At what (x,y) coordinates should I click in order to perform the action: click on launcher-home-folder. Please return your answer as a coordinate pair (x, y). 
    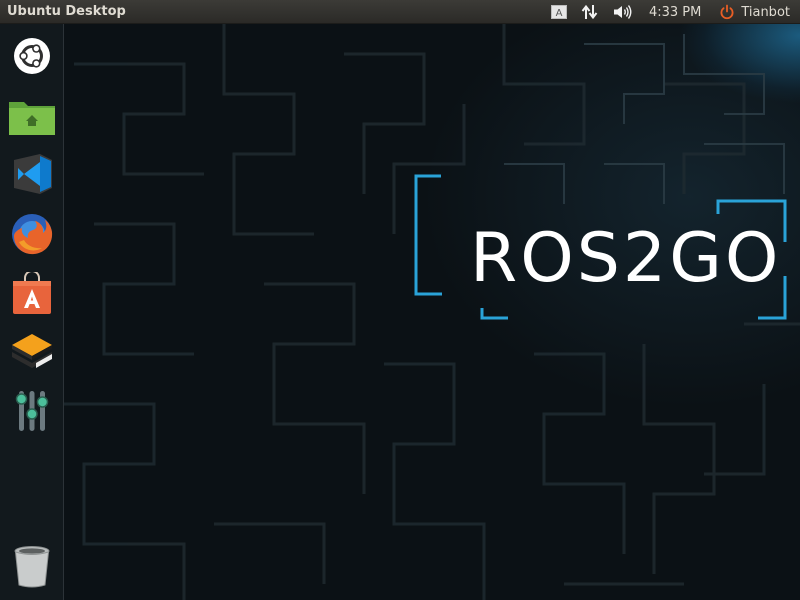
    Looking at the image, I should click on (32, 116).